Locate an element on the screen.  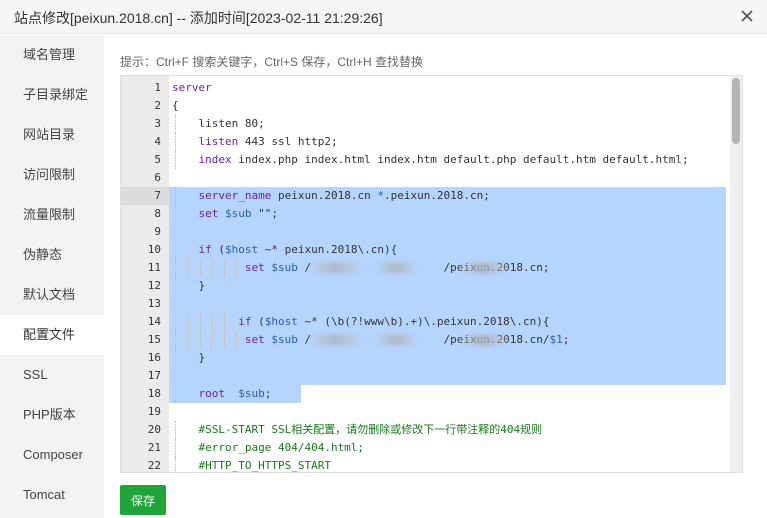
code-token-kw: server is located at coordinates (192, 87).